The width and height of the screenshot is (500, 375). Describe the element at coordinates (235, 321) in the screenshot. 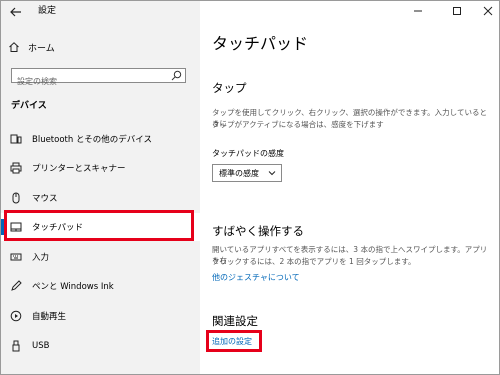

I see `related-settings-heading: 関連設定` at that location.